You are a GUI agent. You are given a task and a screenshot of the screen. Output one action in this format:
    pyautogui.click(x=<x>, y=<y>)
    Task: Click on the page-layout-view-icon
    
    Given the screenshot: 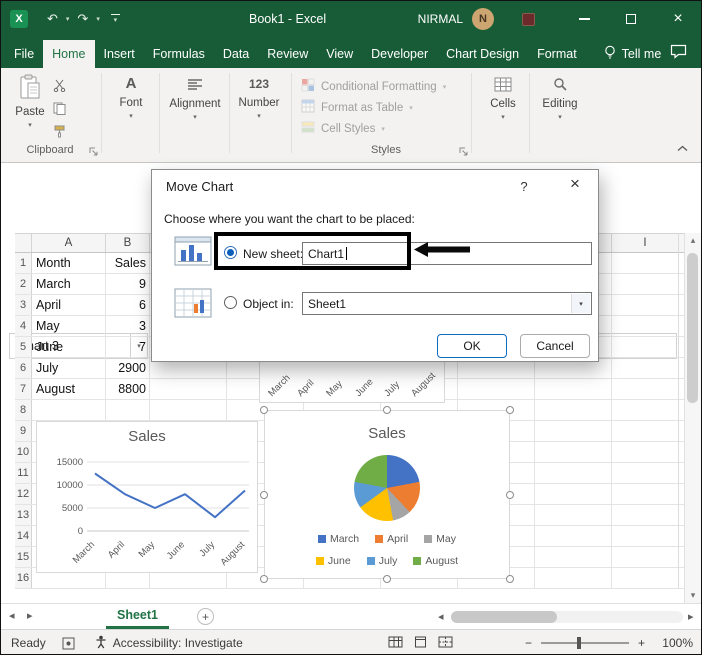 What is the action you would take?
    pyautogui.click(x=420, y=643)
    